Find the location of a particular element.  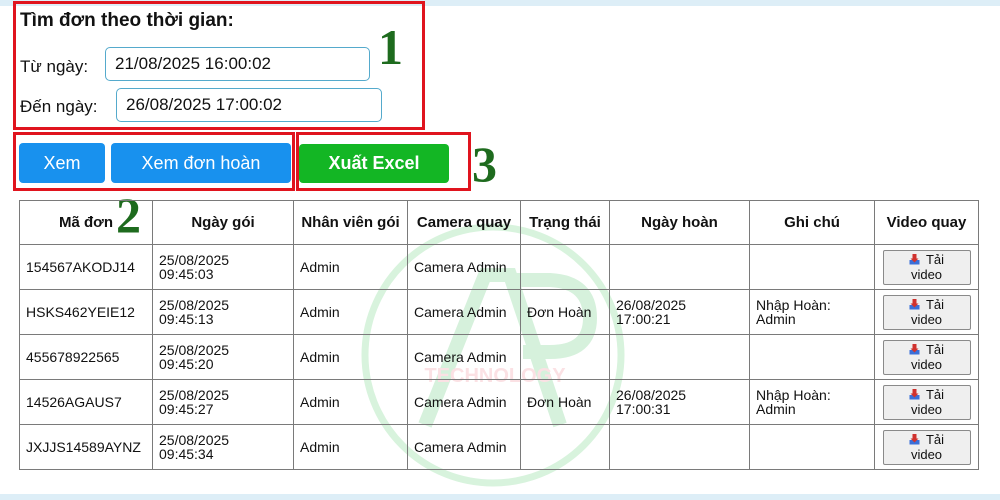

return-time: 17:00:21 is located at coordinates (643, 319).